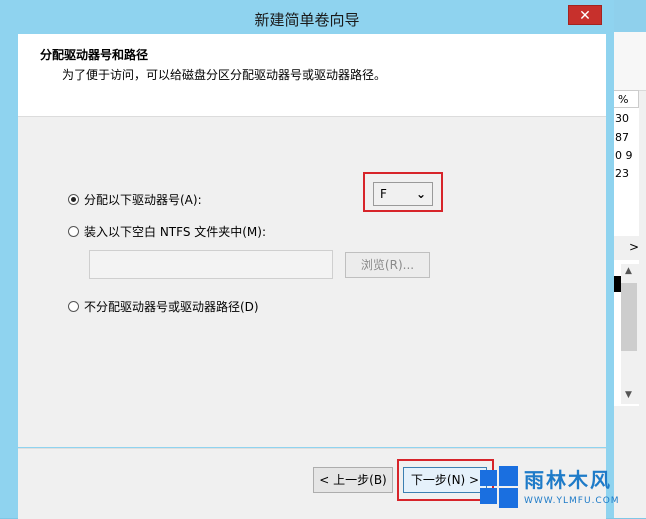 This screenshot has height=519, width=646. Describe the element at coordinates (572, 501) in the screenshot. I see `watermark-url: WWW.YLMFU.COM` at that location.